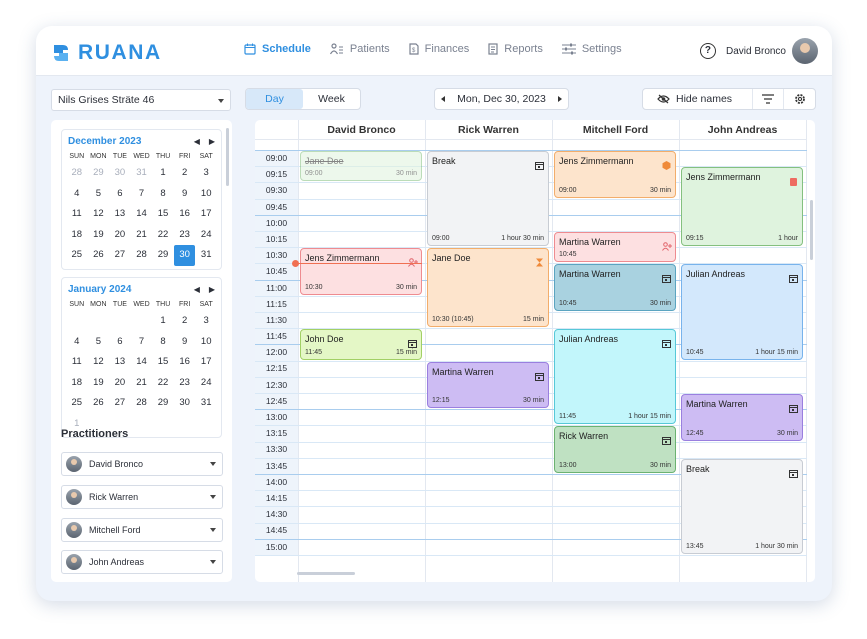 This screenshot has width=867, height=639. What do you see at coordinates (615, 377) in the screenshot?
I see `appointment: Julian Andreas 11:45 1 hour 15 min` at bounding box center [615, 377].